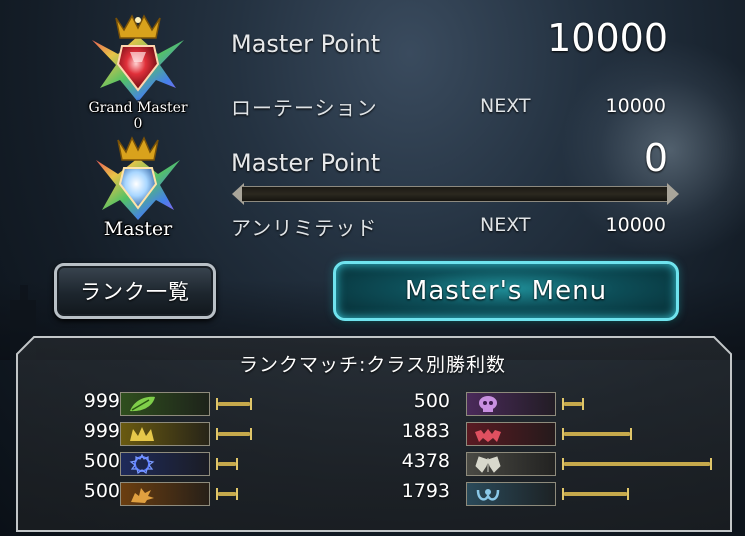 The height and width of the screenshot is (536, 745). What do you see at coordinates (425, 491) in the screenshot?
I see `class-wins-count: 1793` at bounding box center [425, 491].